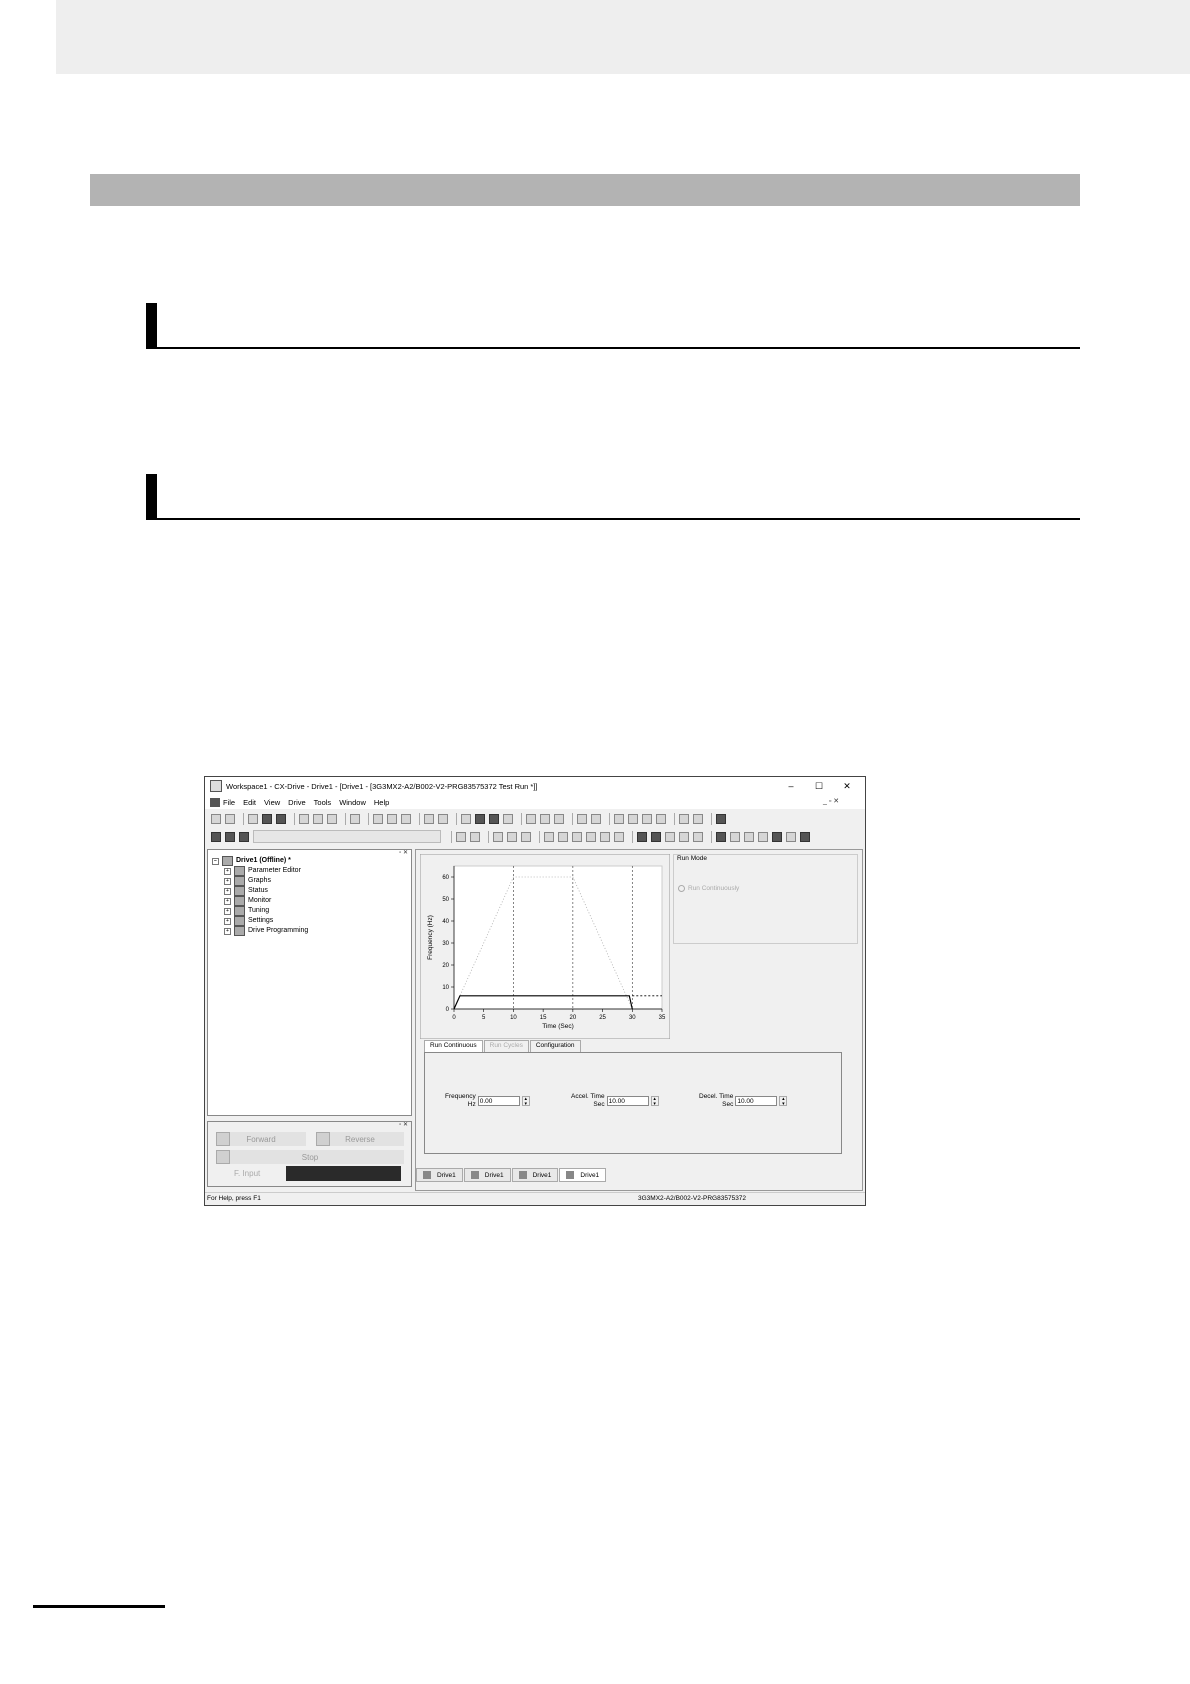 The image size is (1190, 1684). Describe the element at coordinates (735, 836) in the screenshot. I see `trace-icon` at that location.